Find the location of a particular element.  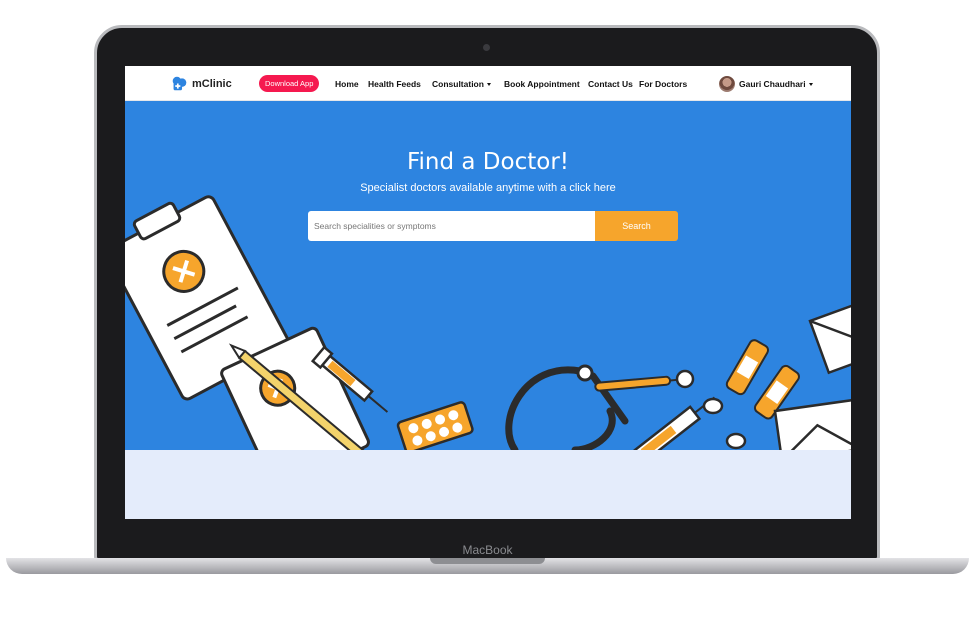

clinic-logo-icon is located at coordinates (179, 83).